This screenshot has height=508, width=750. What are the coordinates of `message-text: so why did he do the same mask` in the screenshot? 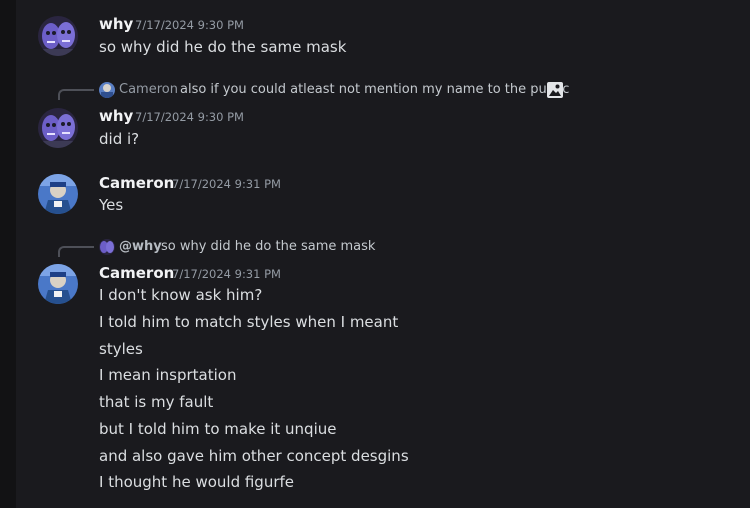 It's located at (223, 47).